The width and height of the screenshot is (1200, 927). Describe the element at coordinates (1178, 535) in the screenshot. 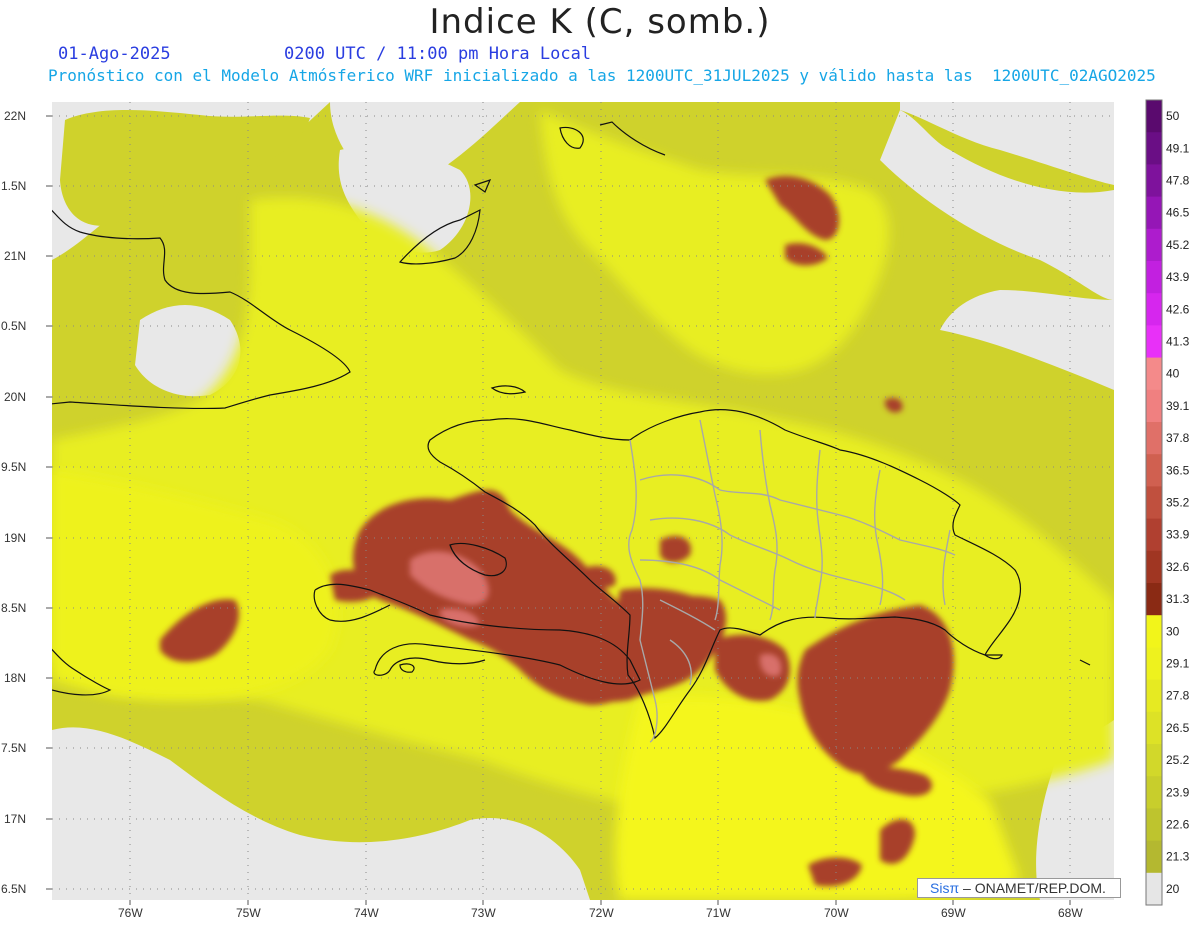

I see `colorbar-label: 33.9` at that location.